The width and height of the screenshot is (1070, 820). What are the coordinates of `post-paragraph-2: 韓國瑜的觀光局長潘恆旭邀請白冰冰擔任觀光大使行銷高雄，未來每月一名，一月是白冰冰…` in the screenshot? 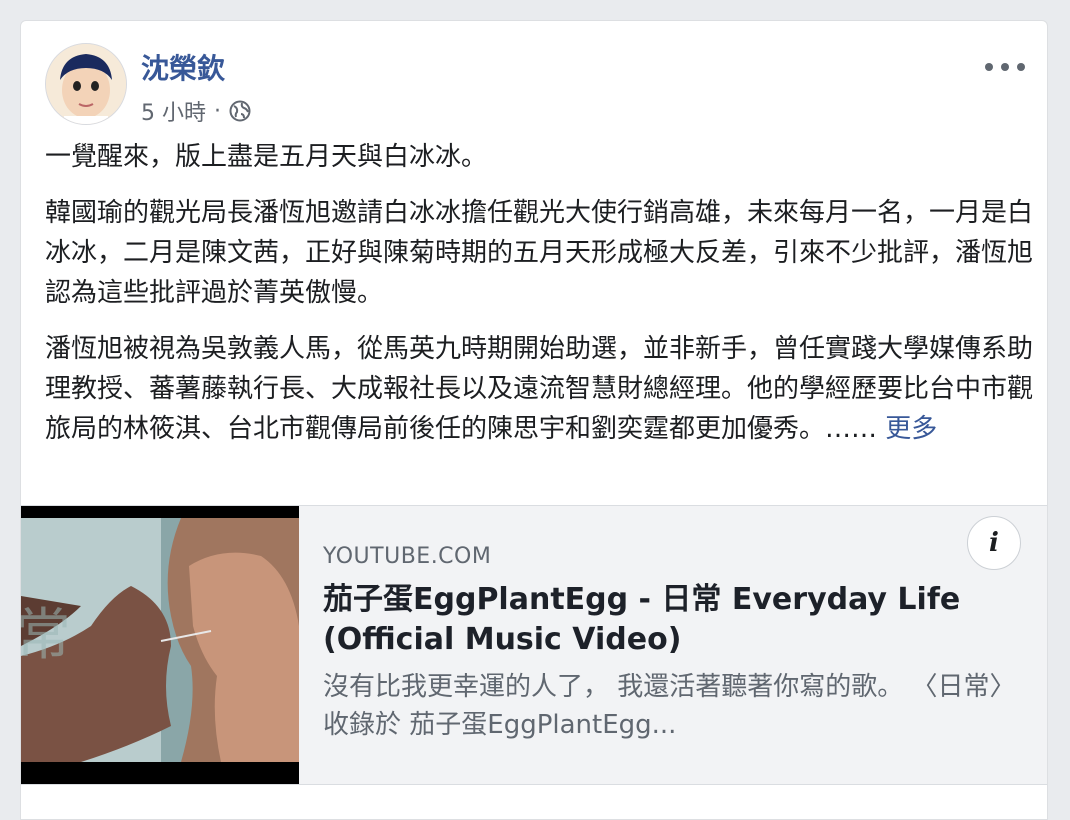 It's located at (539, 253).